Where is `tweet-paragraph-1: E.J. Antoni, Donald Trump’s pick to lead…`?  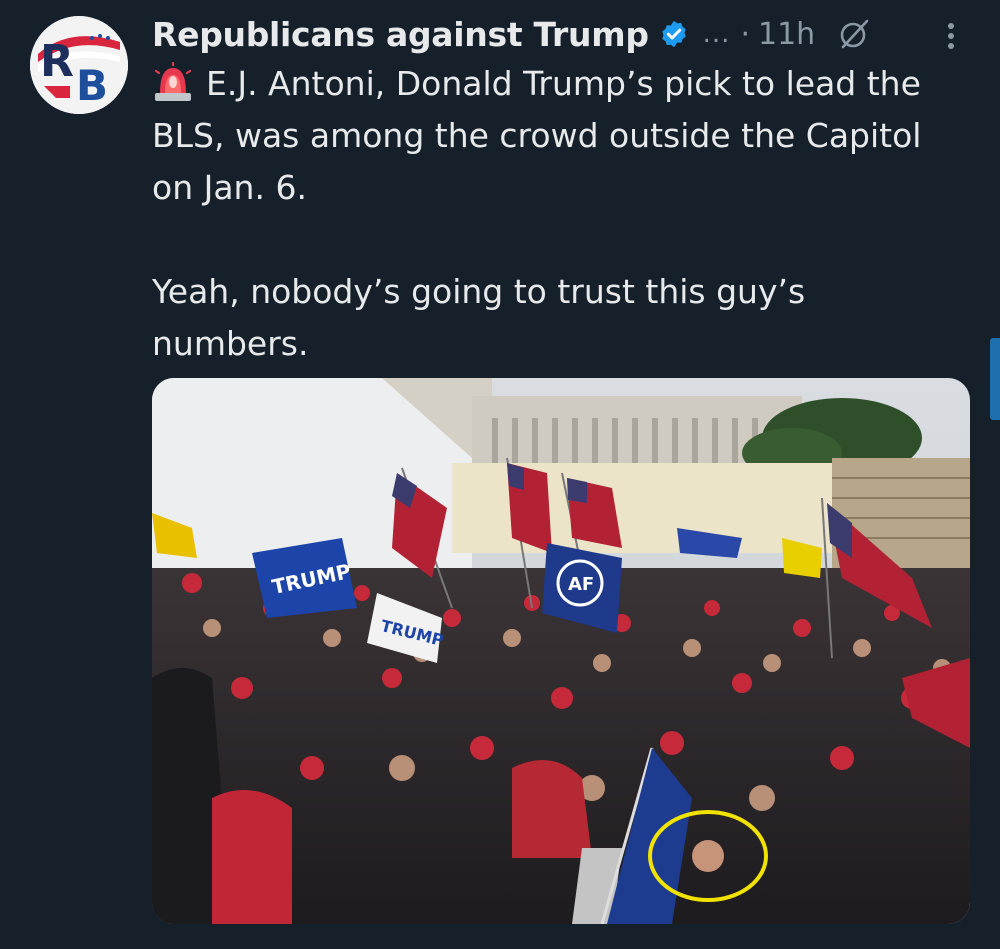
tweet-paragraph-1: E.J. Antoni, Donald Trump’s pick to lead… is located at coordinates (552, 136).